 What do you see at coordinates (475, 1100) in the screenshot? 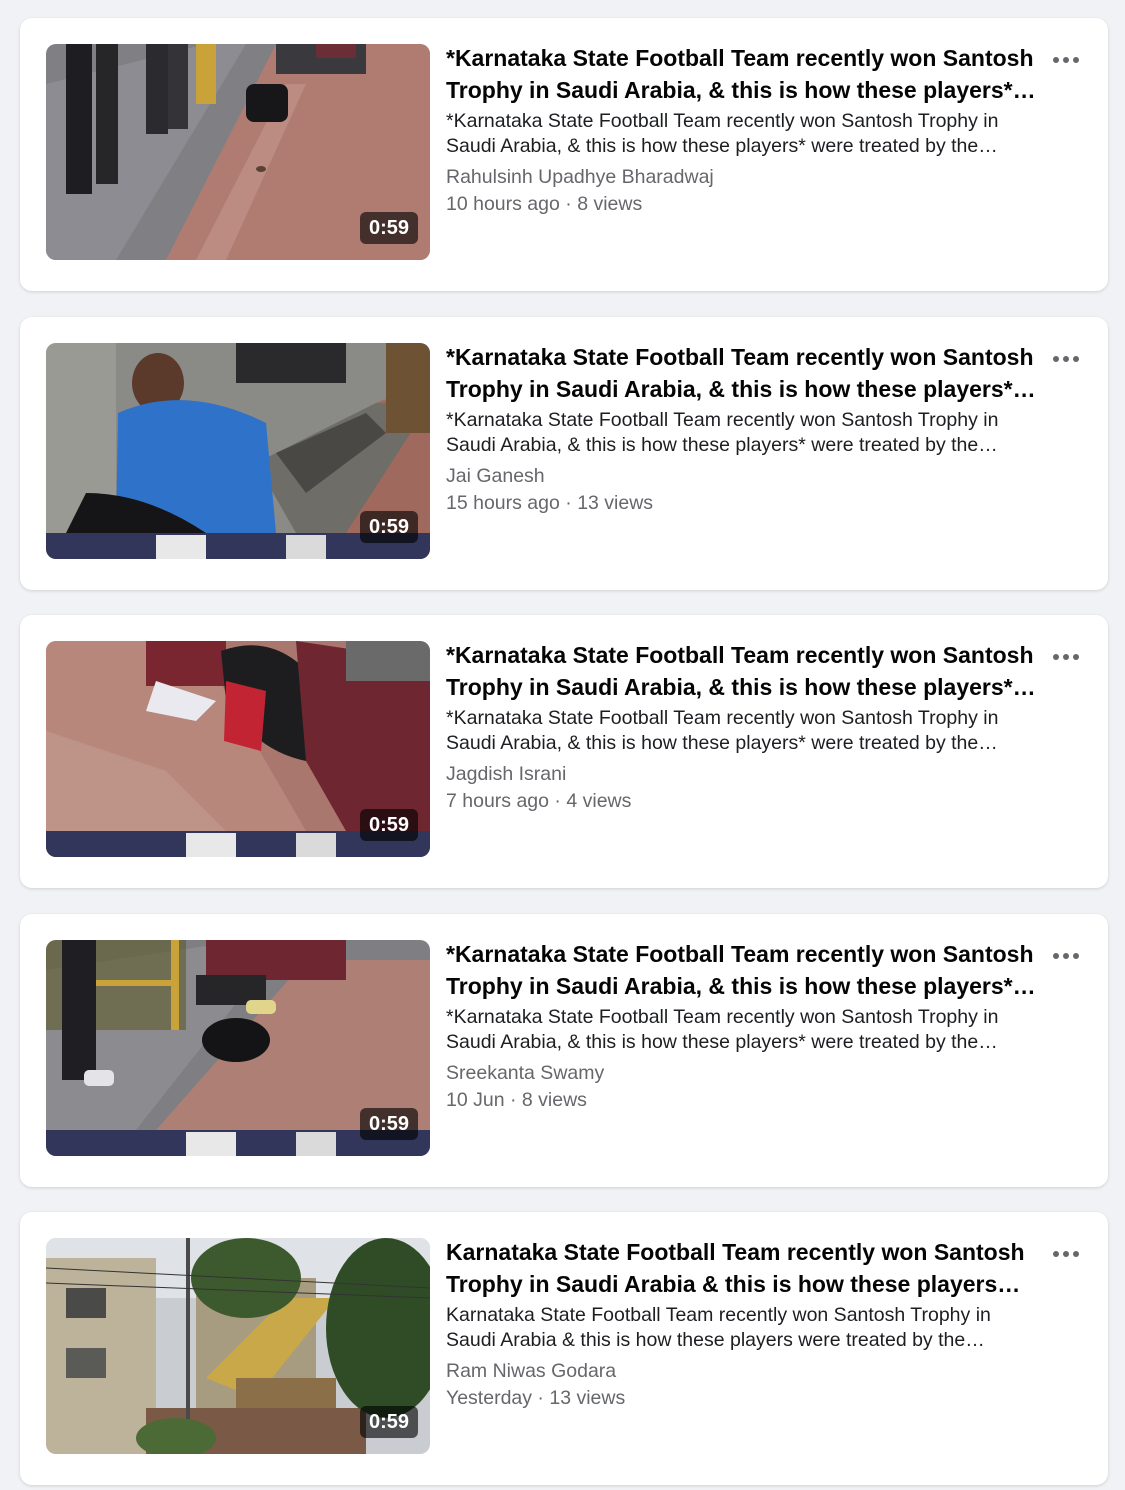
I see `video-time: 10 Jun` at bounding box center [475, 1100].